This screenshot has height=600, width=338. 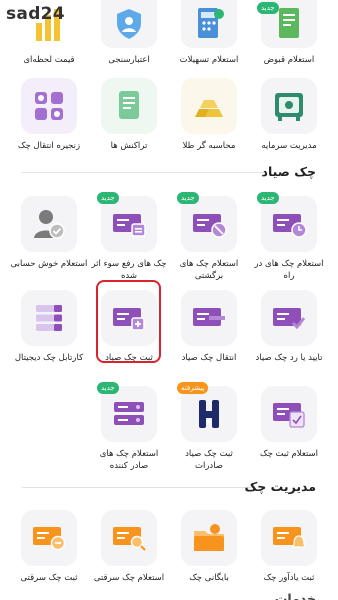 I want to click on tile-label: استعلام خوش حسابی, so click(x=49, y=264).